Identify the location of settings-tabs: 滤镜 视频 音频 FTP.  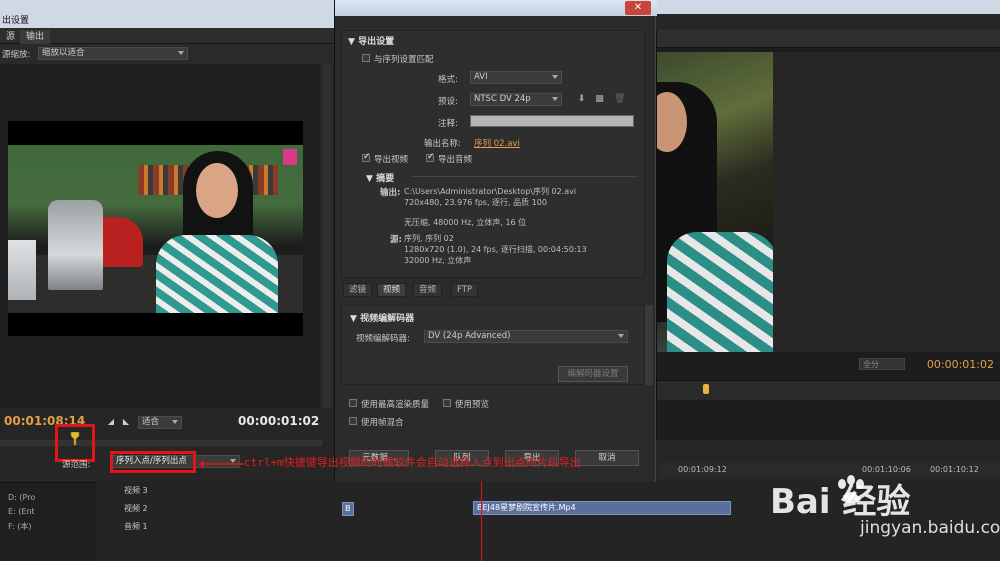
(493, 290).